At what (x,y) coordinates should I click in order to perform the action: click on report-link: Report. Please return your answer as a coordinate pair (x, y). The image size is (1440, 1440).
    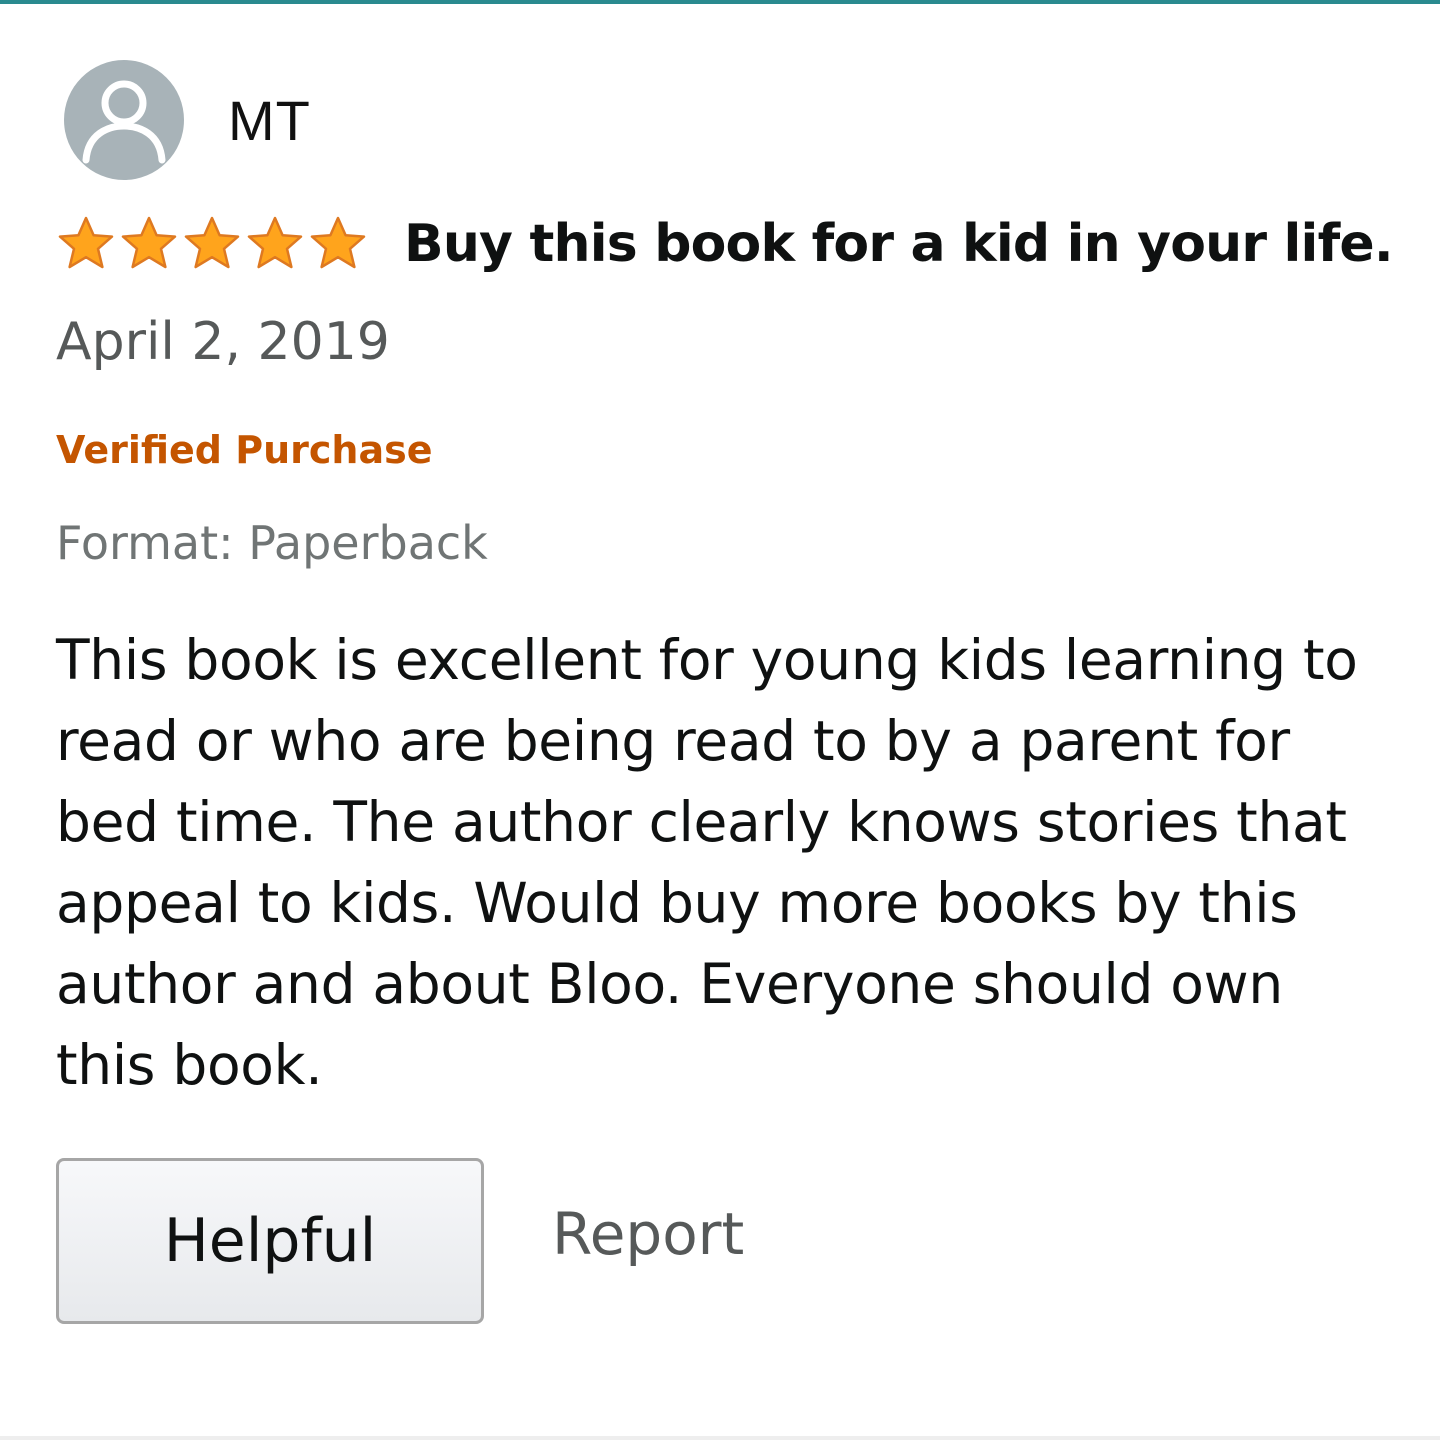
    Looking at the image, I should click on (648, 1234).